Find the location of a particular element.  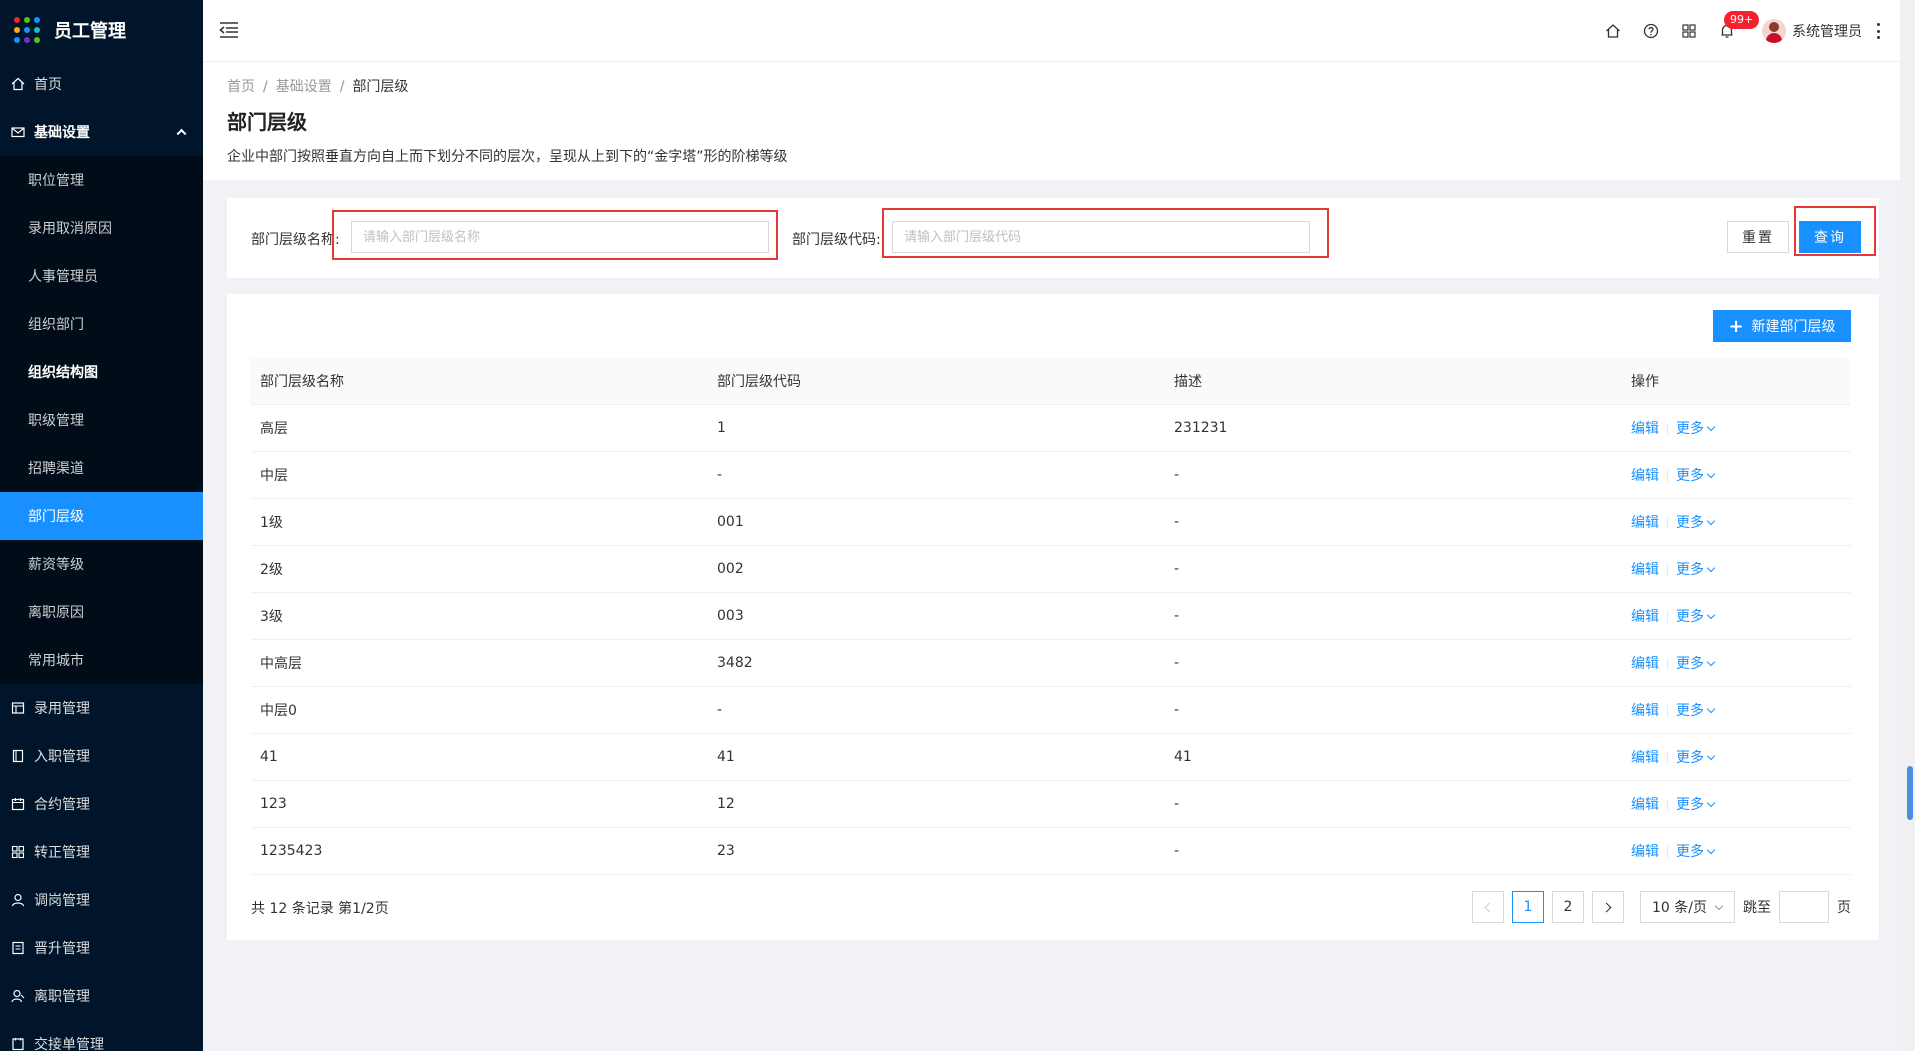

notification-badge: 99+ is located at coordinates (1742, 20).